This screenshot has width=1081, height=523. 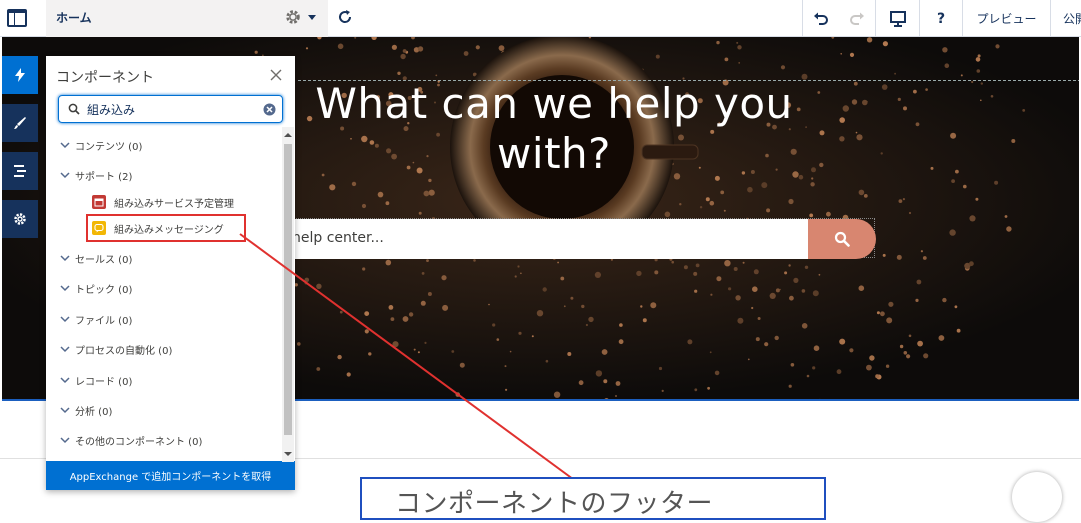 I want to click on help-button: ?, so click(x=940, y=18).